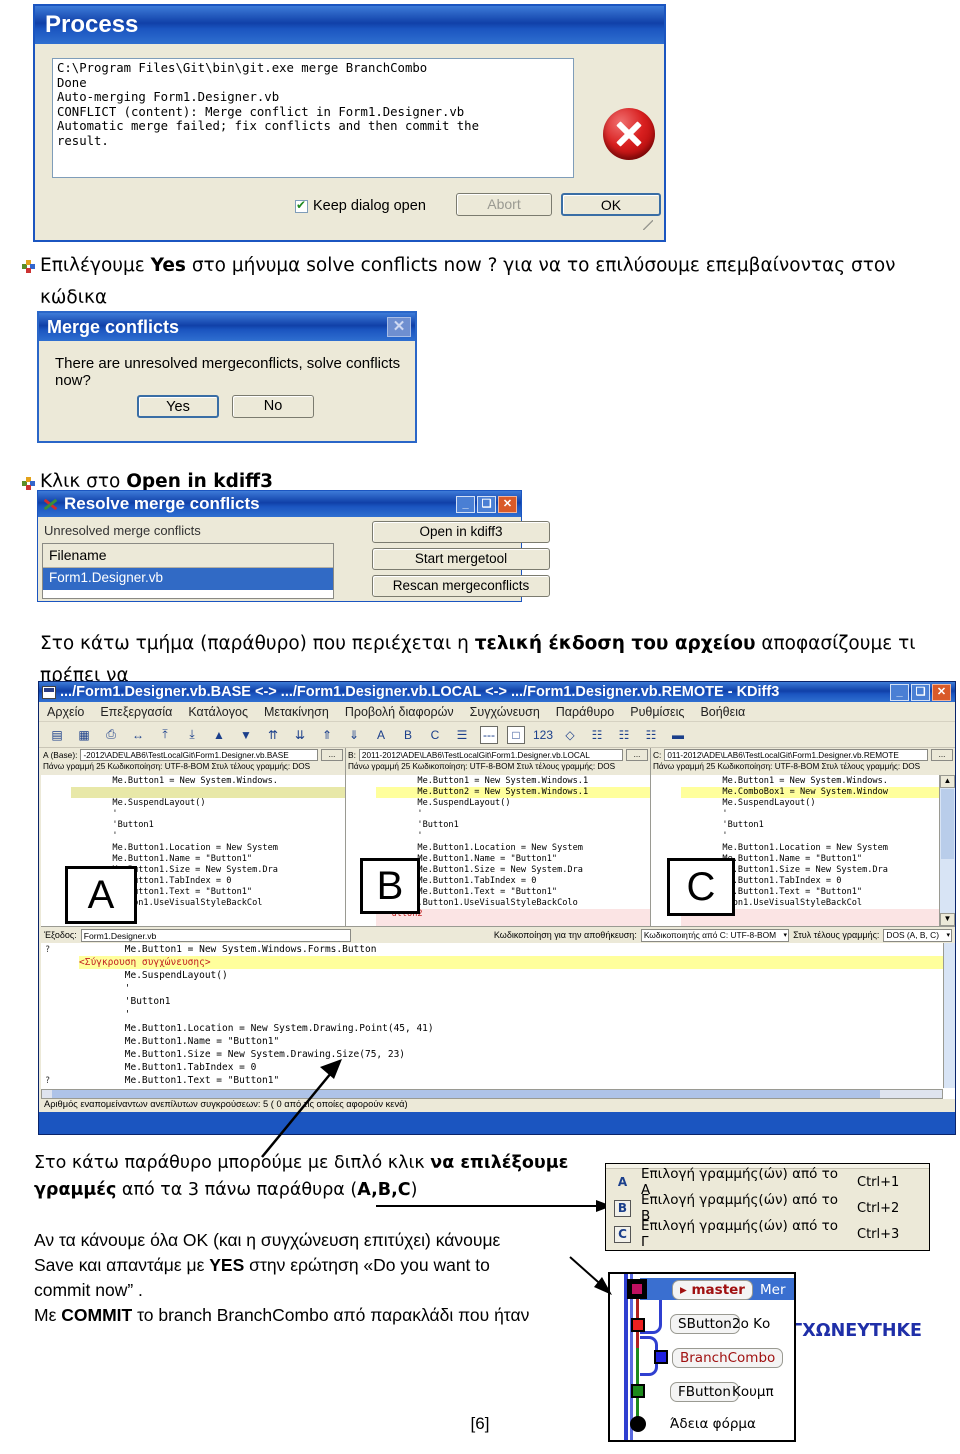 This screenshot has width=960, height=1454. Describe the element at coordinates (461, 532) in the screenshot. I see `open-in-kdiff3-button: Open in kdiff3` at that location.